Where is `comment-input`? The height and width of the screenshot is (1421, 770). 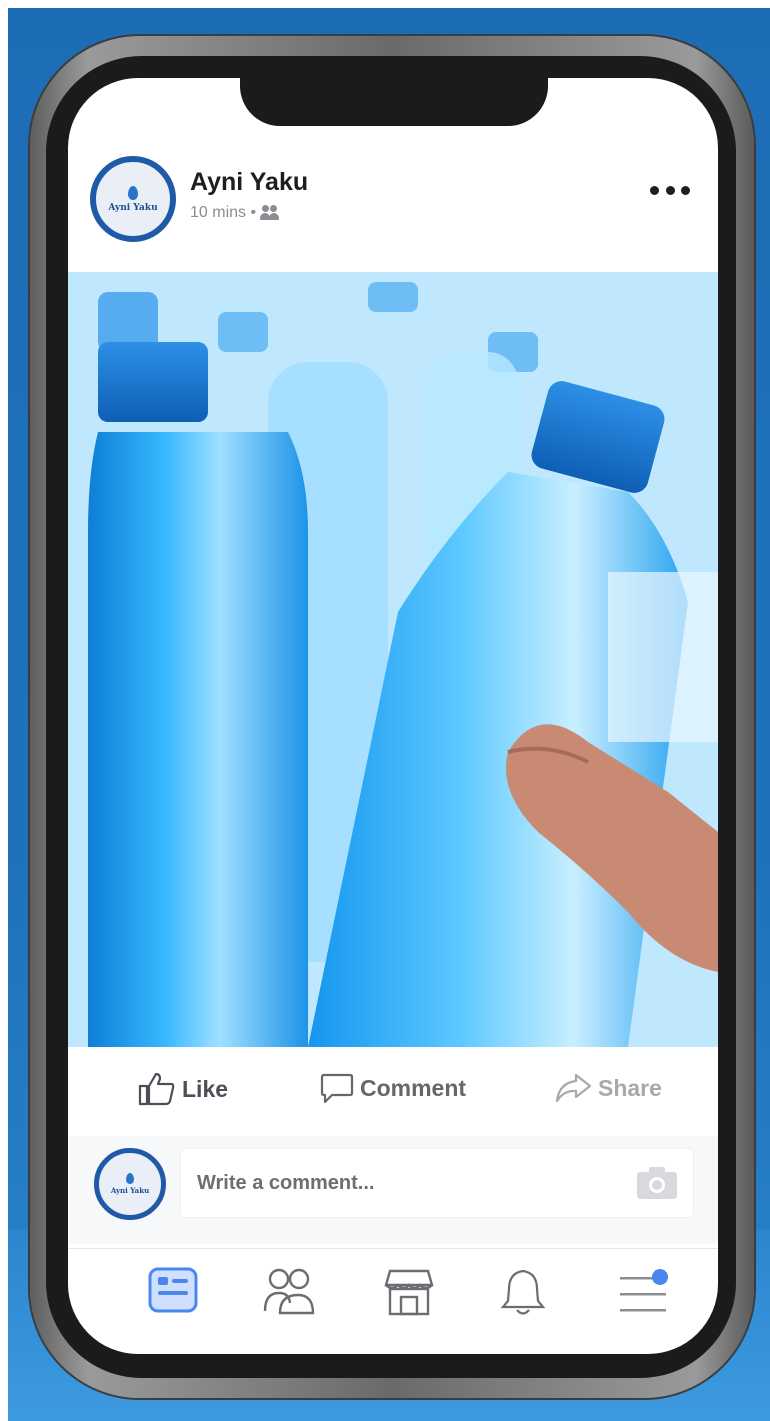
comment-input is located at coordinates (437, 1183).